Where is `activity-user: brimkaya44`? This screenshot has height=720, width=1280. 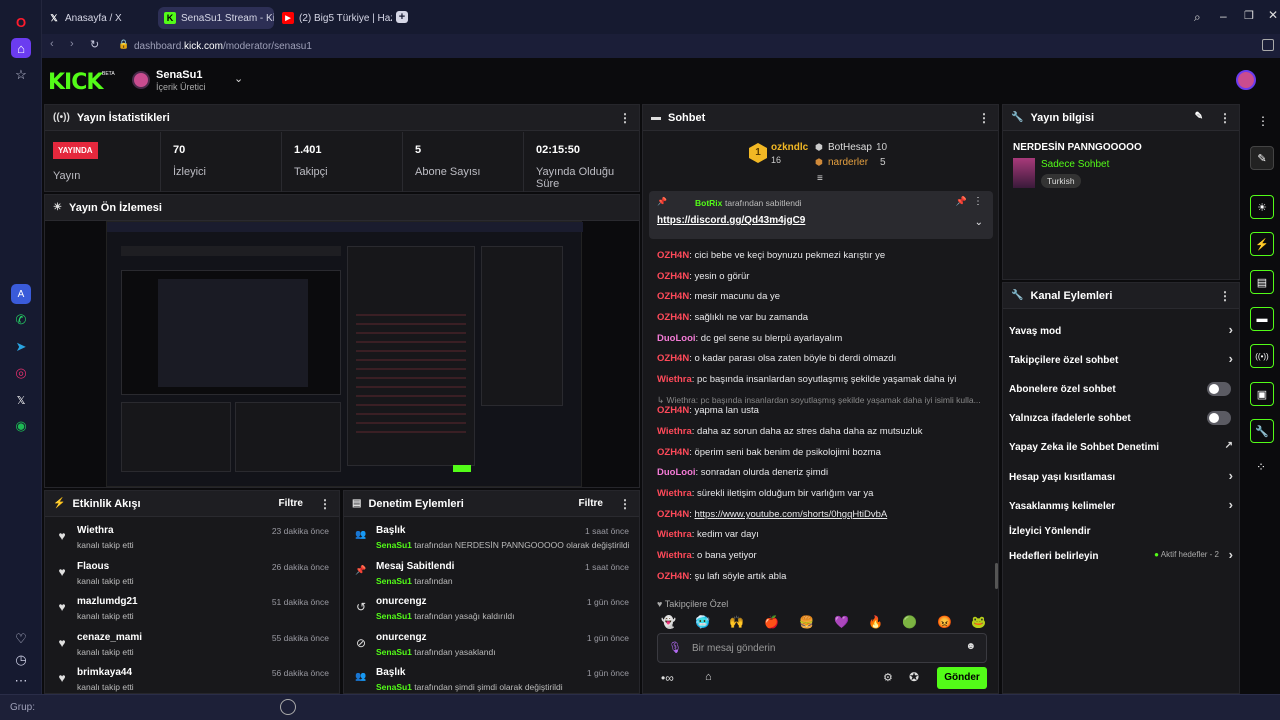
activity-user: brimkaya44 is located at coordinates (104, 672).